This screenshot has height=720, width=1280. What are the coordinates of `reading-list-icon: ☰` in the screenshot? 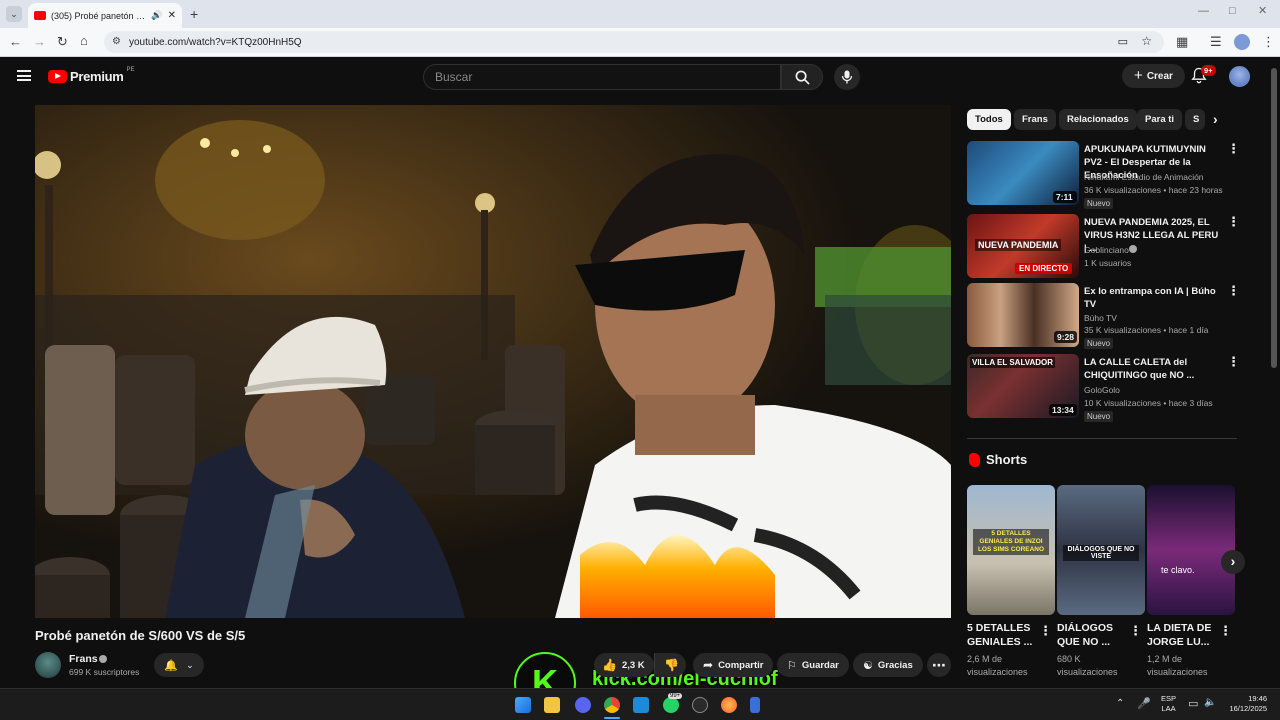 It's located at (1216, 41).